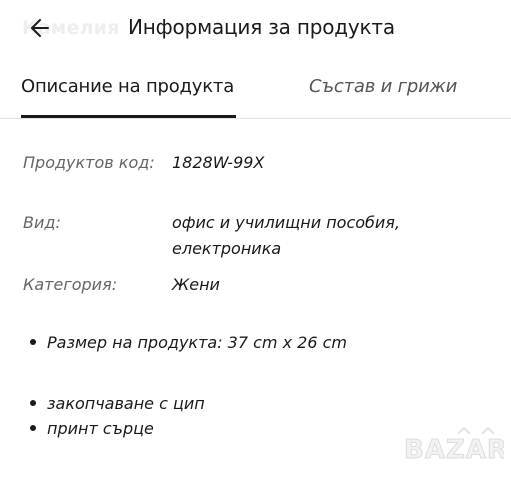  I want to click on svg-text: BAZAR, so click(454, 450).